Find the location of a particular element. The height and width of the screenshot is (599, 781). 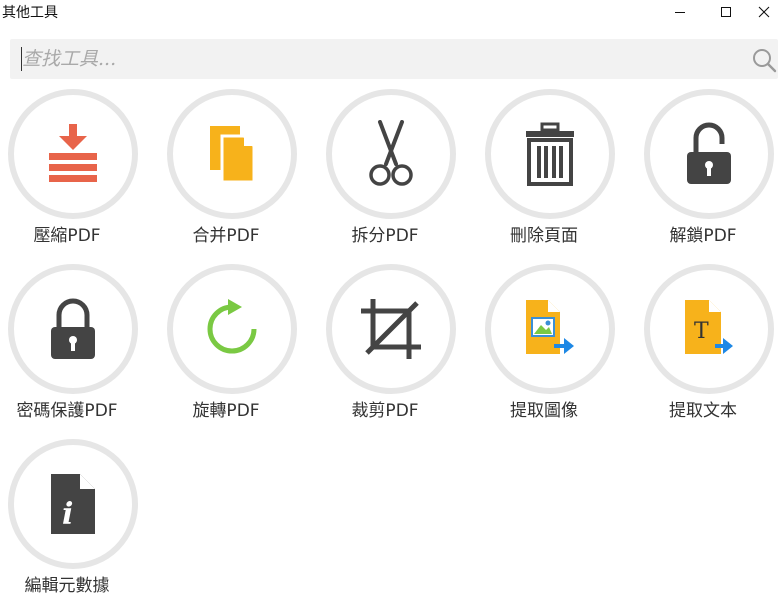

tool-extract-text: T 提取文本 is located at coordinates (708, 344).